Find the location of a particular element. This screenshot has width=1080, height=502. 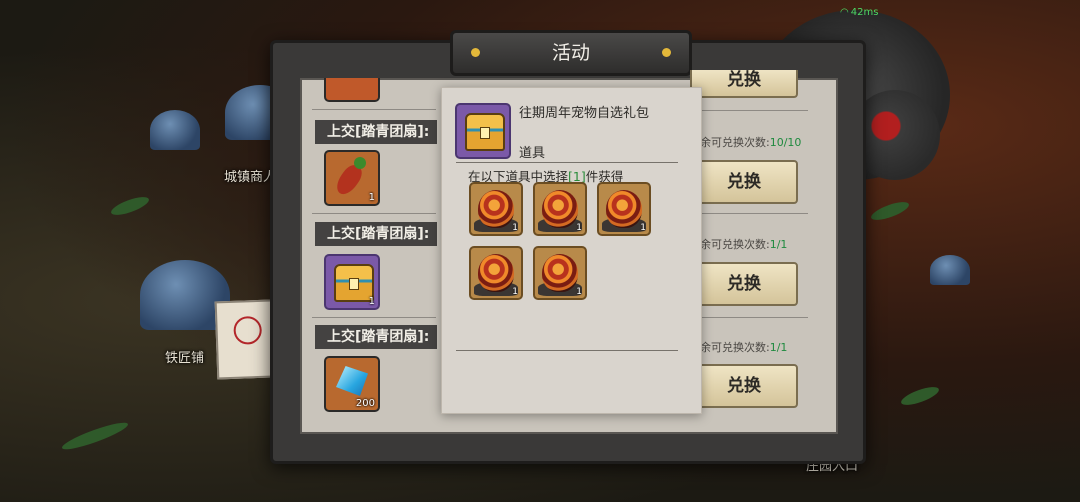

tooltip-item-icon is located at coordinates (483, 131).